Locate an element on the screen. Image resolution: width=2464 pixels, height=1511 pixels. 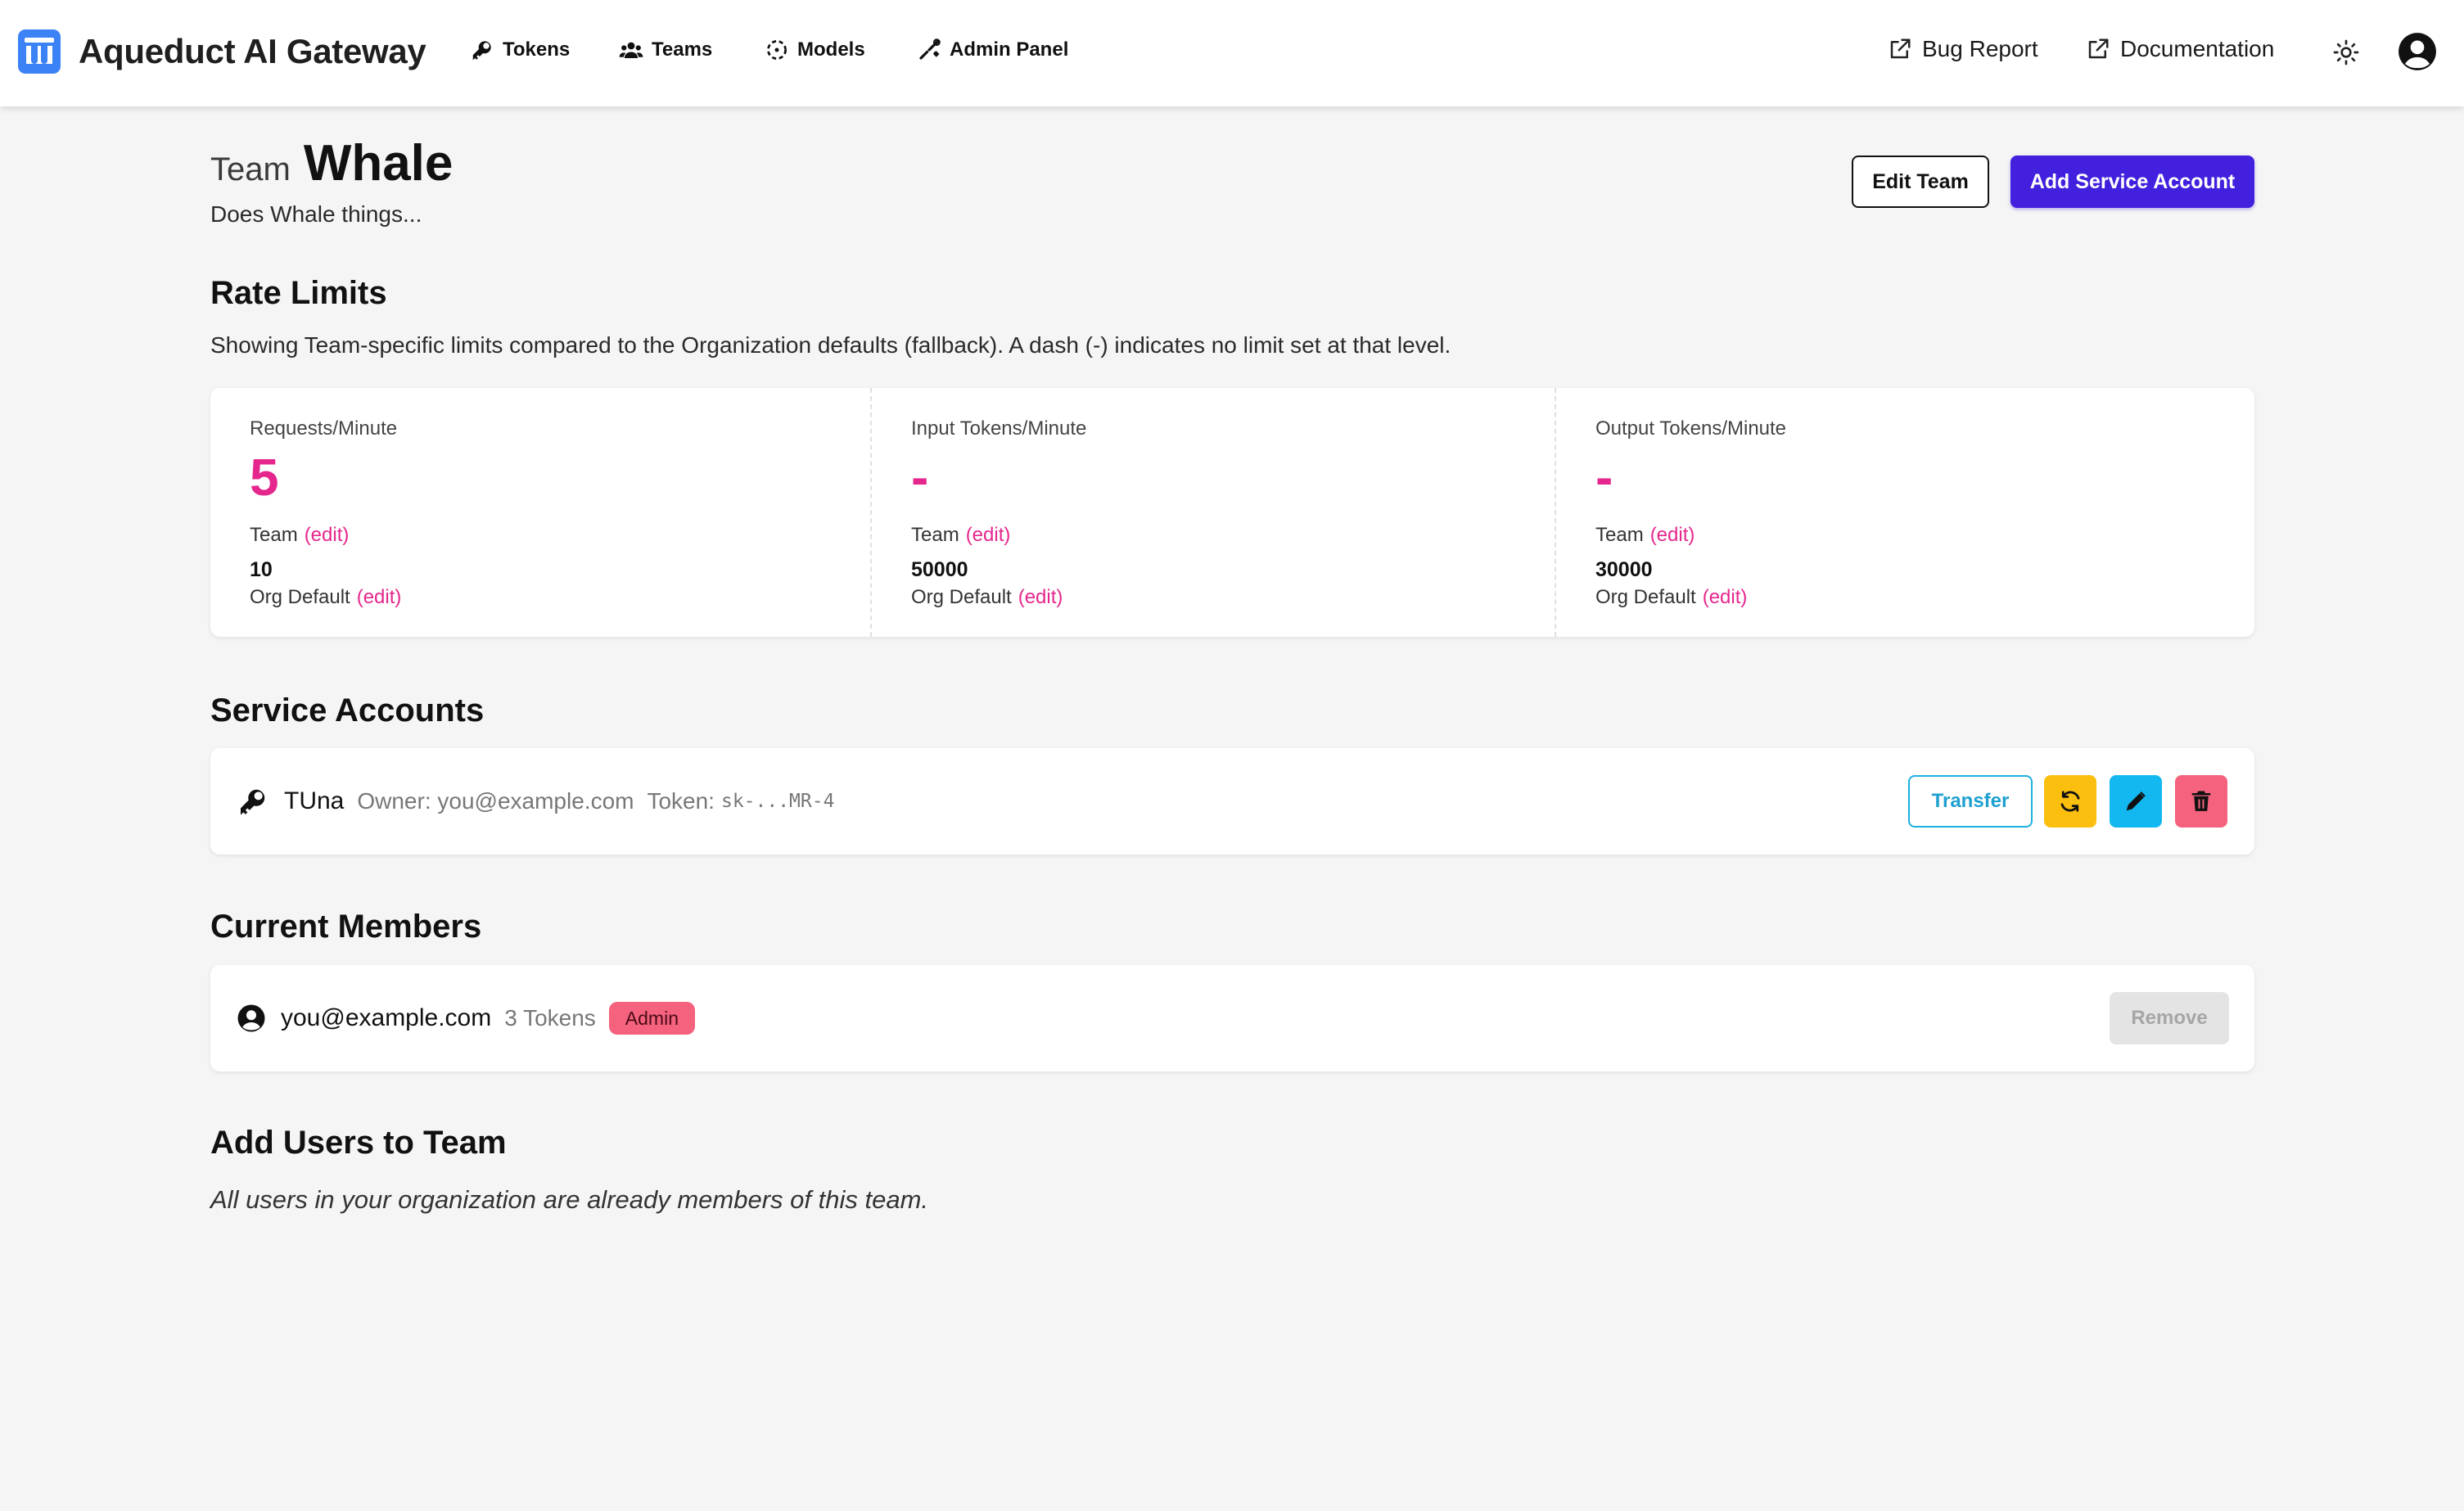
nav-tokens: Tokens is located at coordinates (520, 50).